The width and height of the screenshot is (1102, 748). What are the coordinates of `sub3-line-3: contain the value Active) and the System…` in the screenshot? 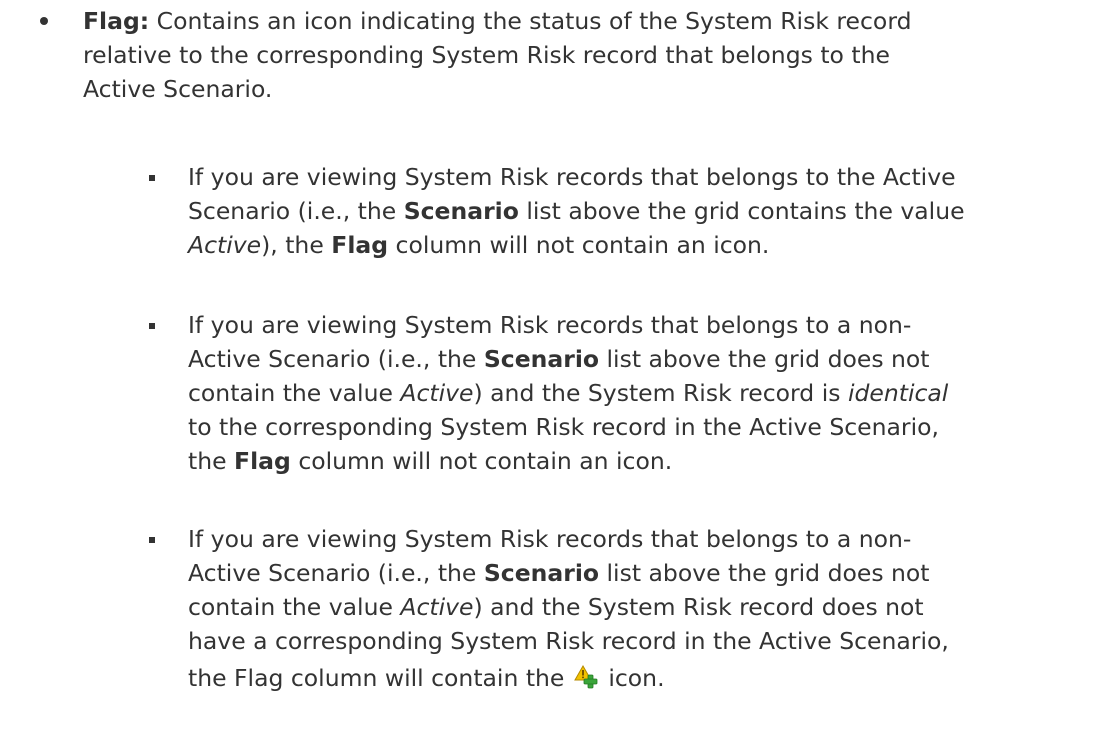 It's located at (556, 607).